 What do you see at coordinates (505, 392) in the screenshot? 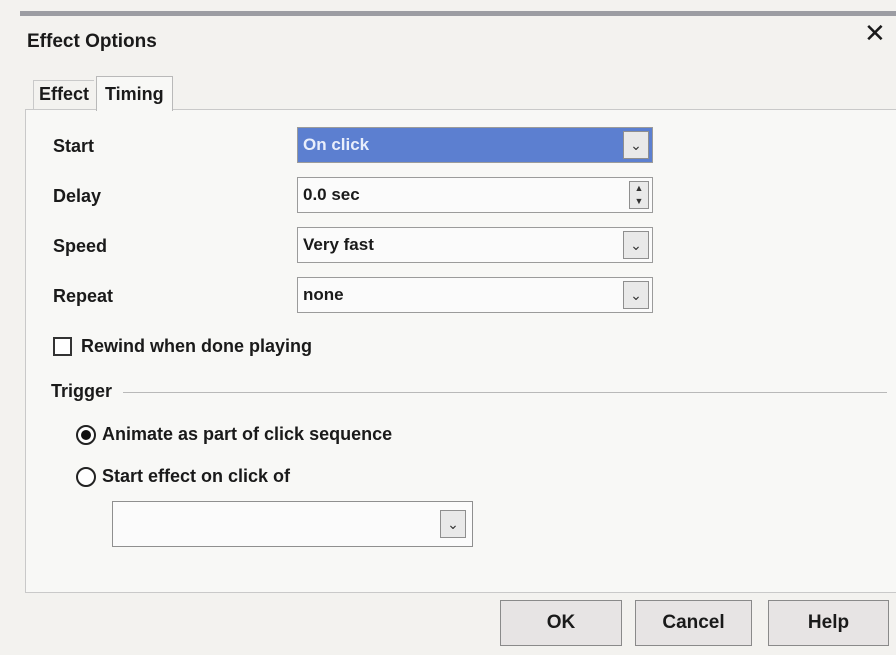
I see `trigger-divider` at bounding box center [505, 392].